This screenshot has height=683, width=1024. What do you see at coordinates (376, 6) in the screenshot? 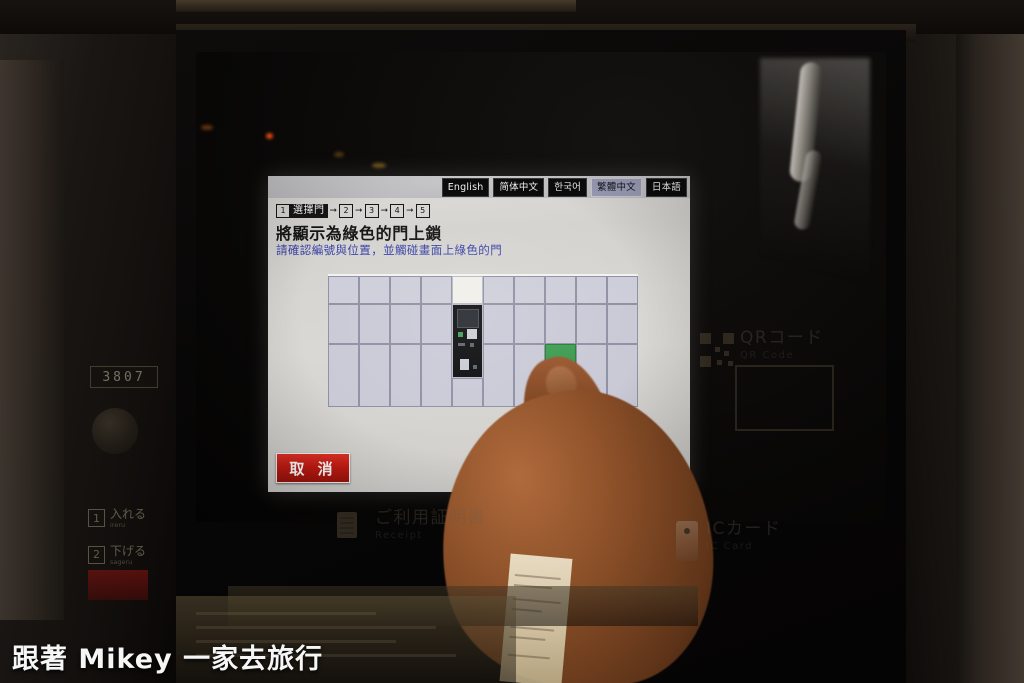
I see `kiosk-top-trim` at bounding box center [376, 6].